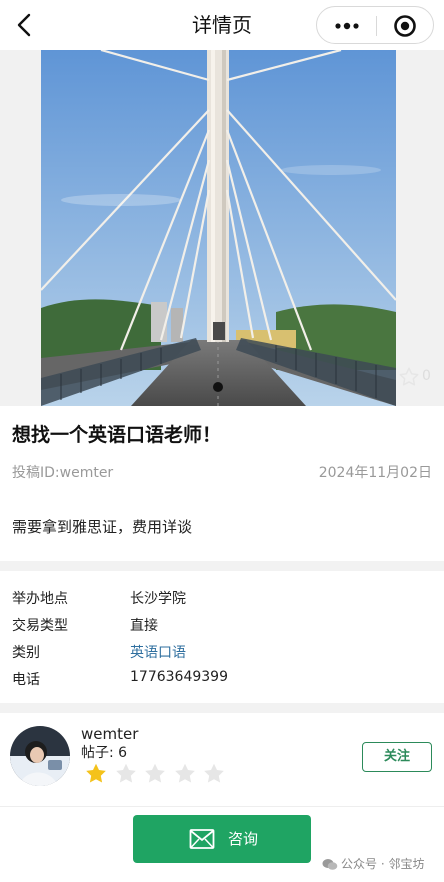  I want to click on mini-program-capsule, so click(375, 25).